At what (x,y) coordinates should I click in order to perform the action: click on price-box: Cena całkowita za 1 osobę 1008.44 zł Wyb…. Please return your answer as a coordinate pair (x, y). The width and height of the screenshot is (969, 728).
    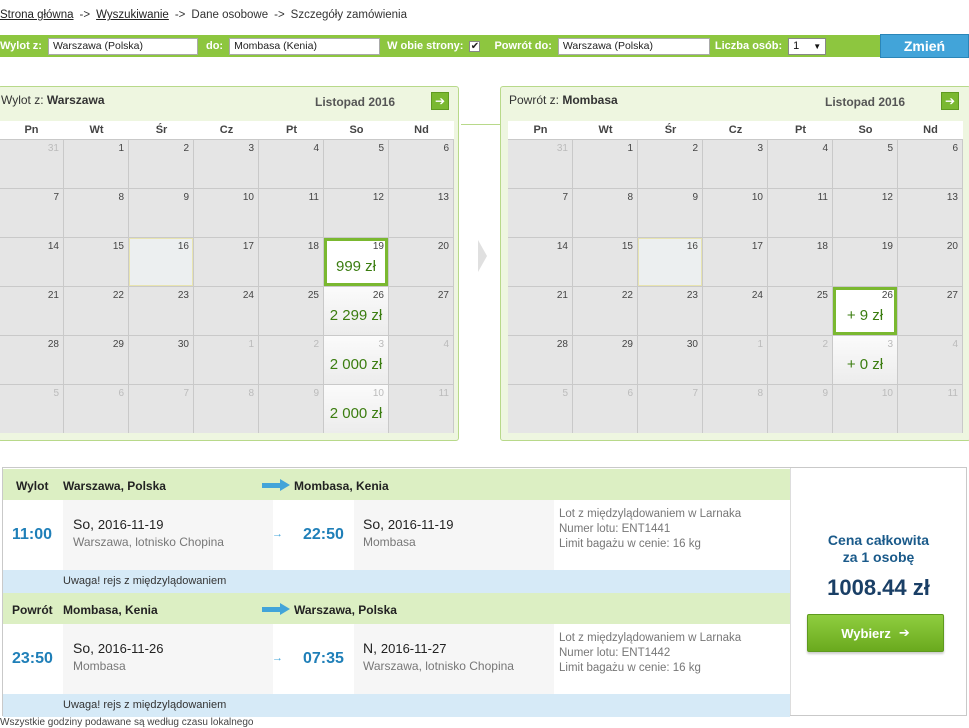
    Looking at the image, I should click on (878, 591).